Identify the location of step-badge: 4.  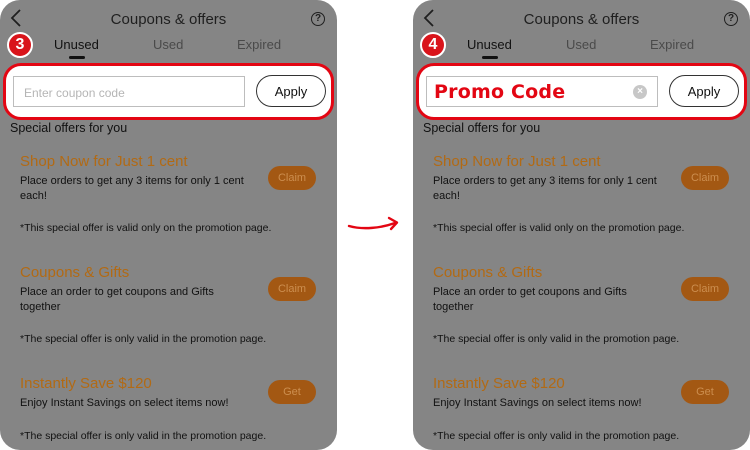
(433, 45).